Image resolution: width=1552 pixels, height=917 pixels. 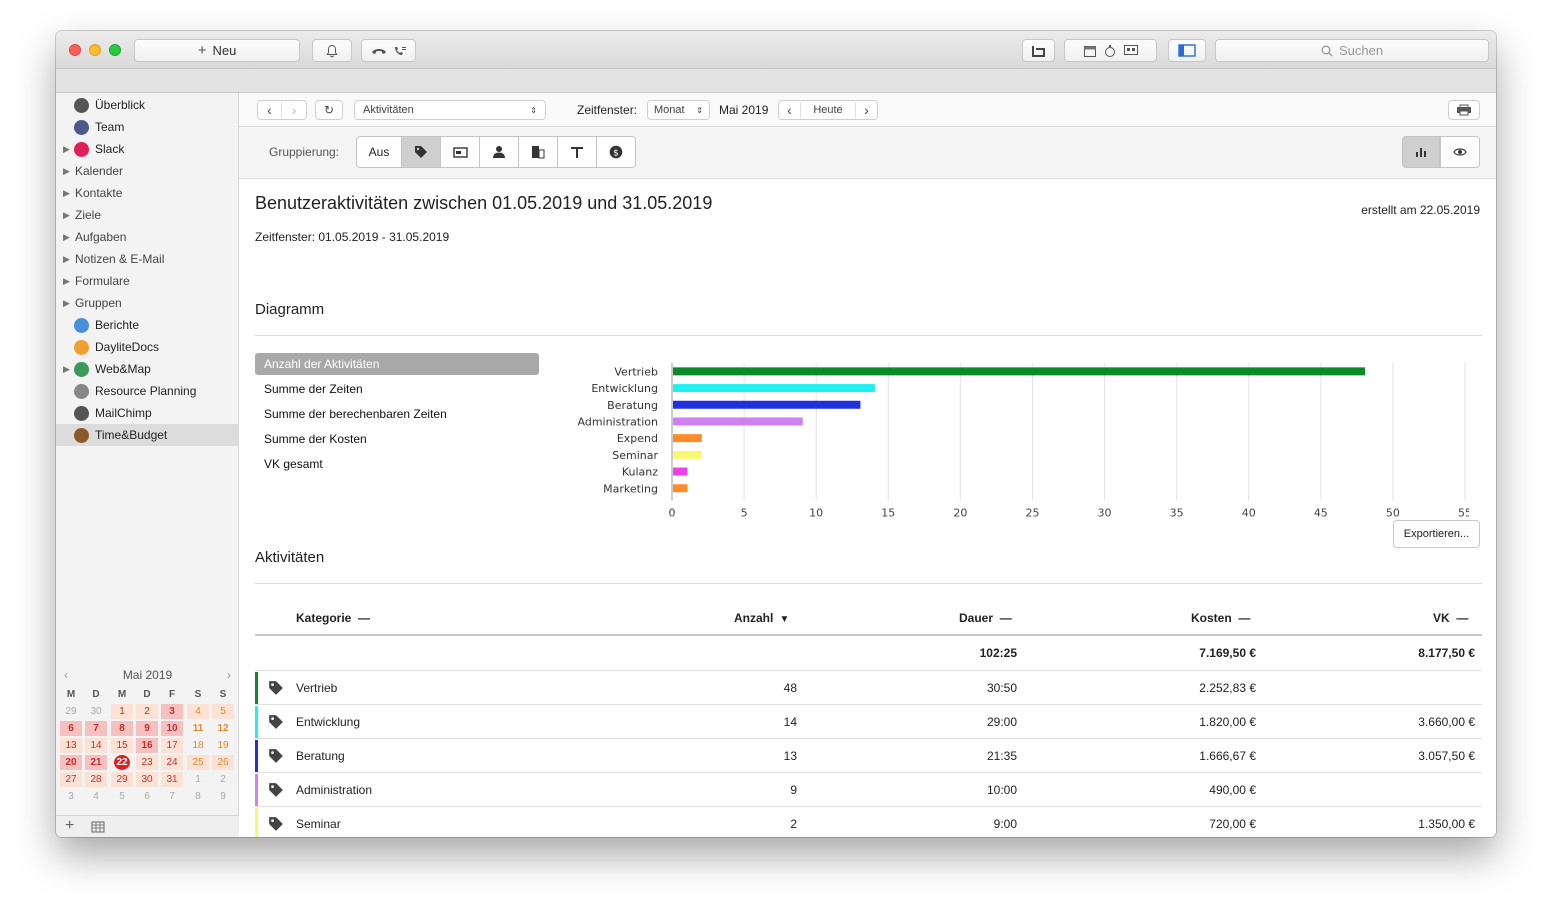 What do you see at coordinates (761, 618) in the screenshot?
I see `col-count-header: Anzahl ▼` at bounding box center [761, 618].